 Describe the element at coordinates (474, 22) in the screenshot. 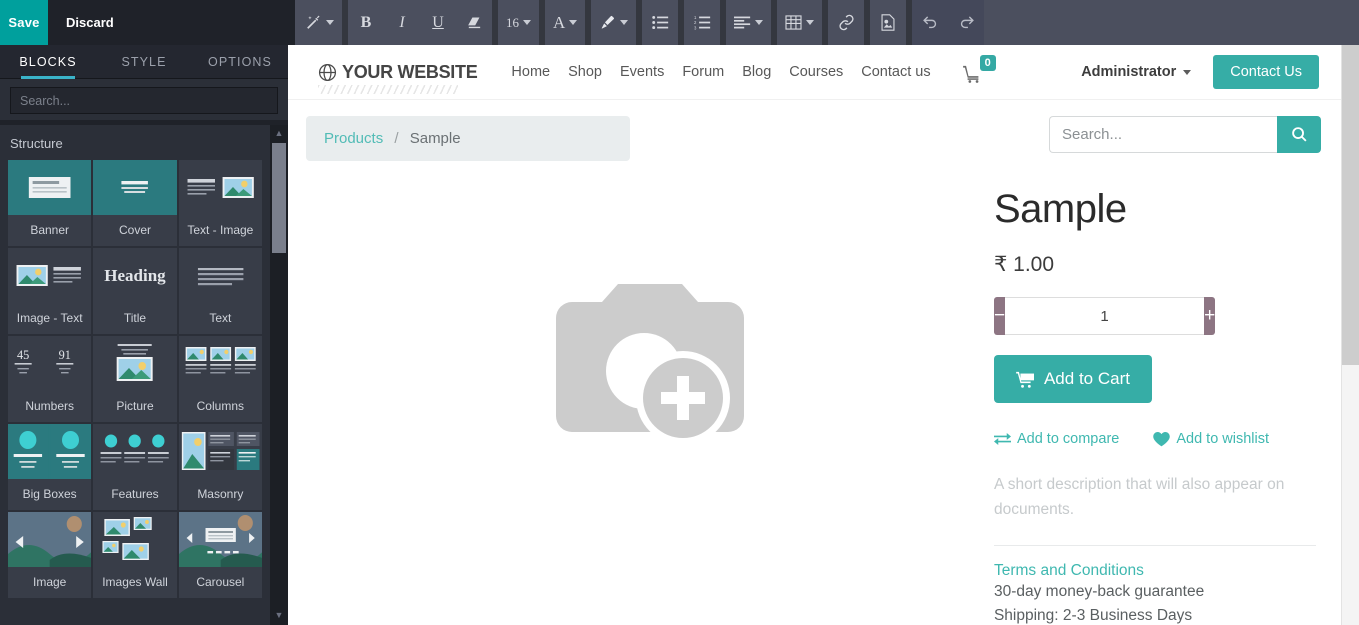

I see `eraser-icon` at that location.